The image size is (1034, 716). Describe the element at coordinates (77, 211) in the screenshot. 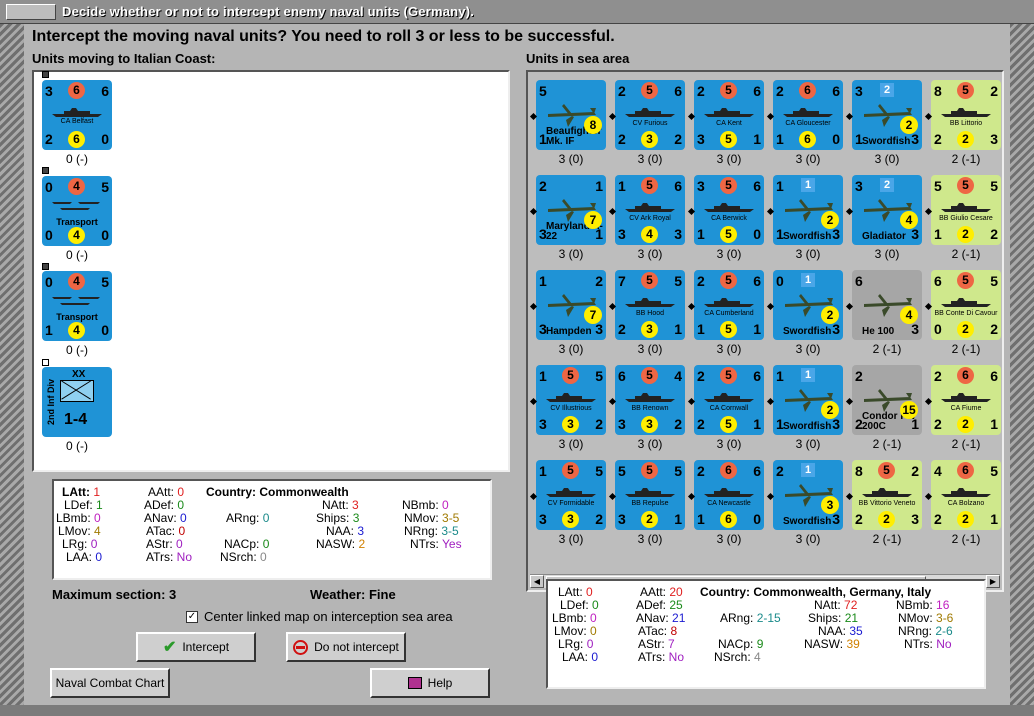

I see `counter-transport-1: 0 5 4 Transport 0 4 0` at that location.